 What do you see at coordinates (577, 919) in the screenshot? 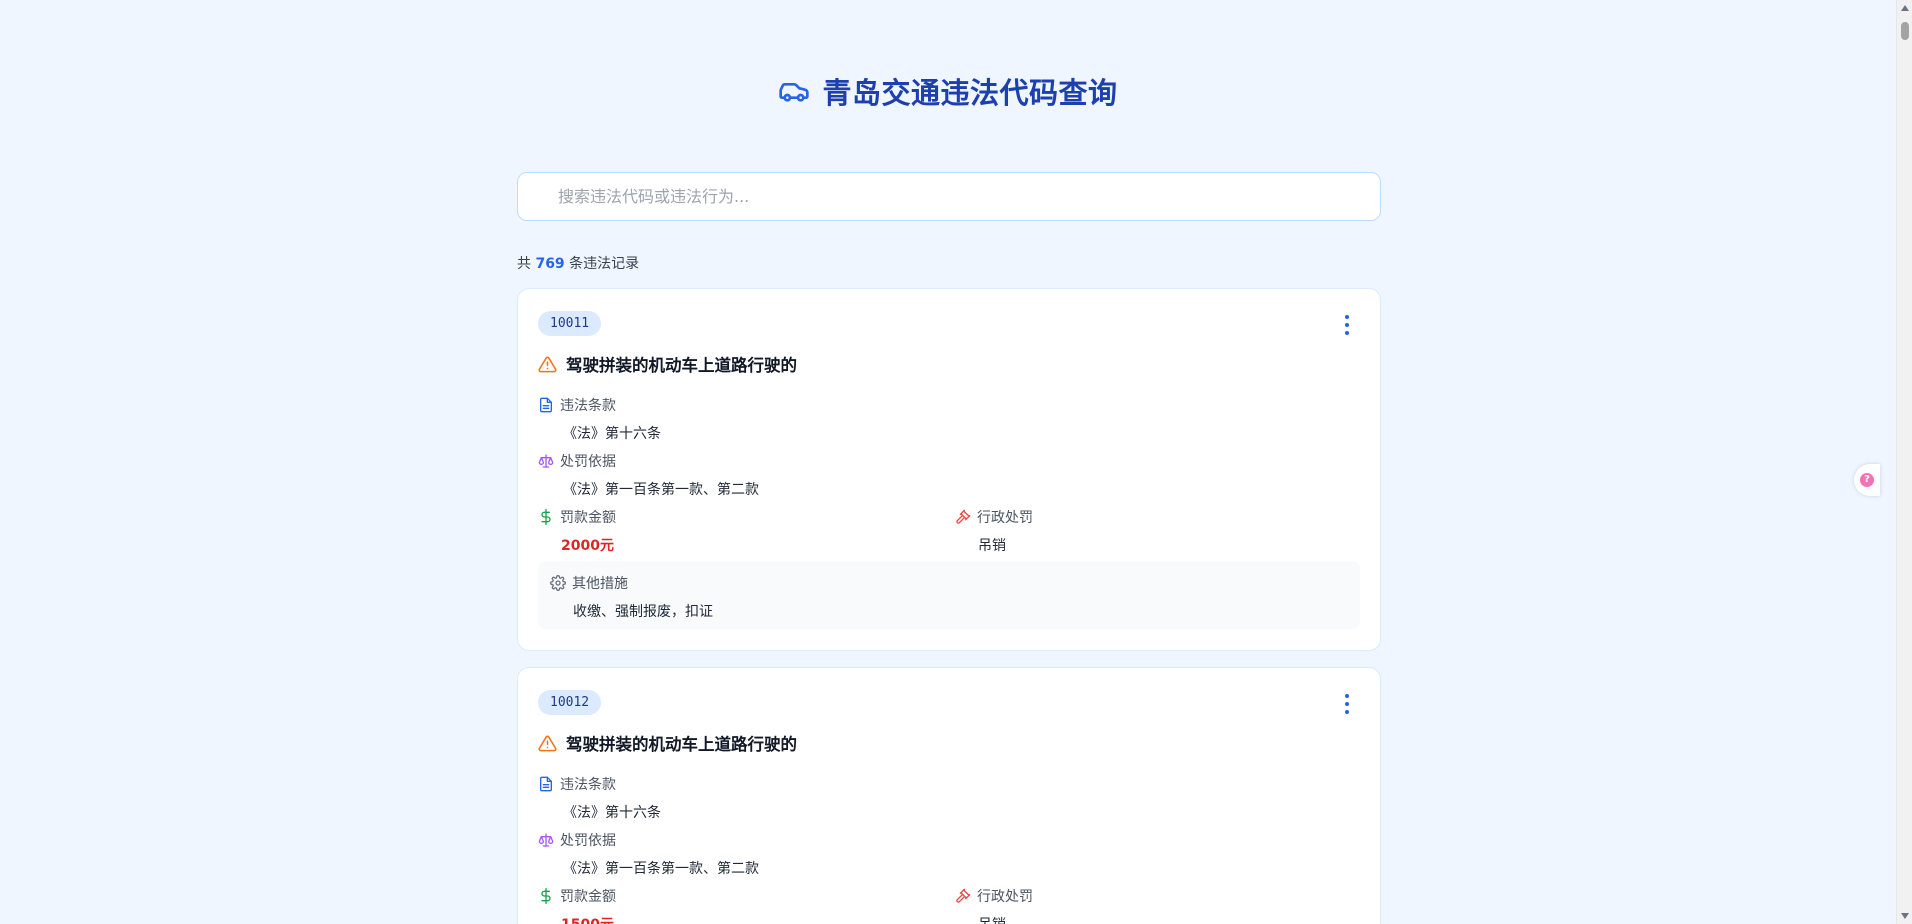
I see `fine-value: 1500元` at bounding box center [577, 919].